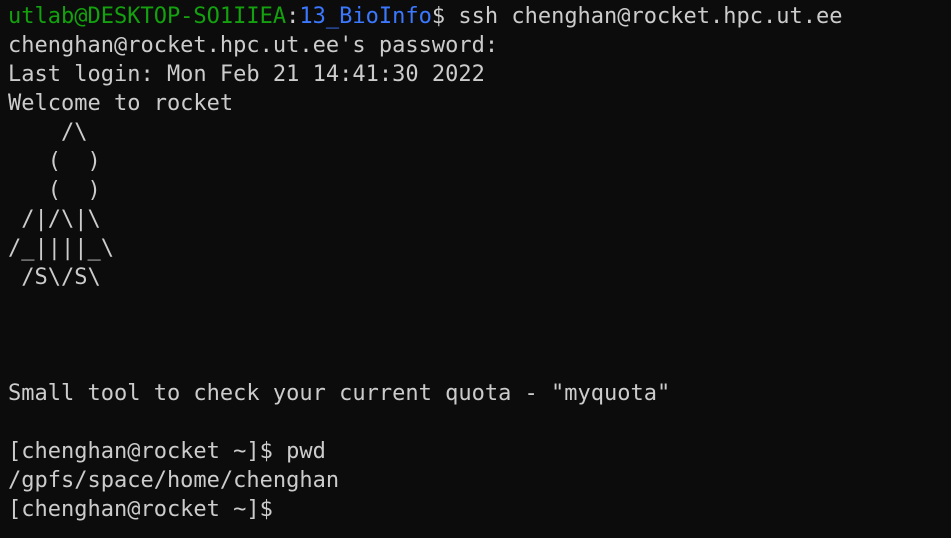 This screenshot has height=538, width=951. Describe the element at coordinates (253, 45) in the screenshot. I see `password-prompt: chenghan@rocket.hpc.ut.ee's password:` at that location.